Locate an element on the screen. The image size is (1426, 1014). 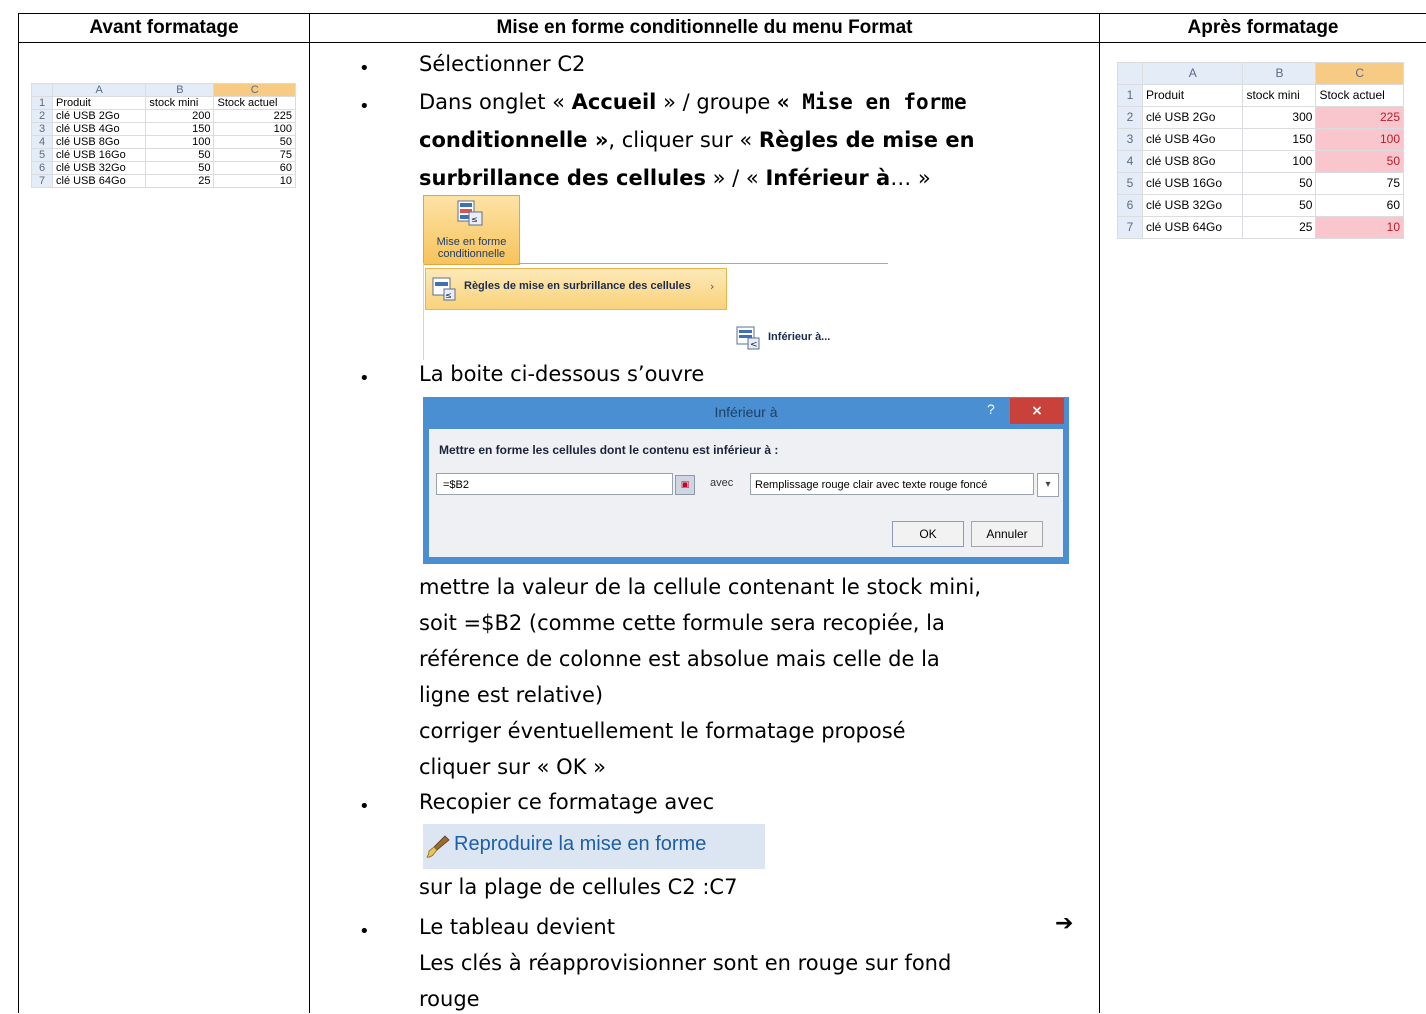
step-painter: Recopier ce formatage avec is located at coordinates (567, 802).